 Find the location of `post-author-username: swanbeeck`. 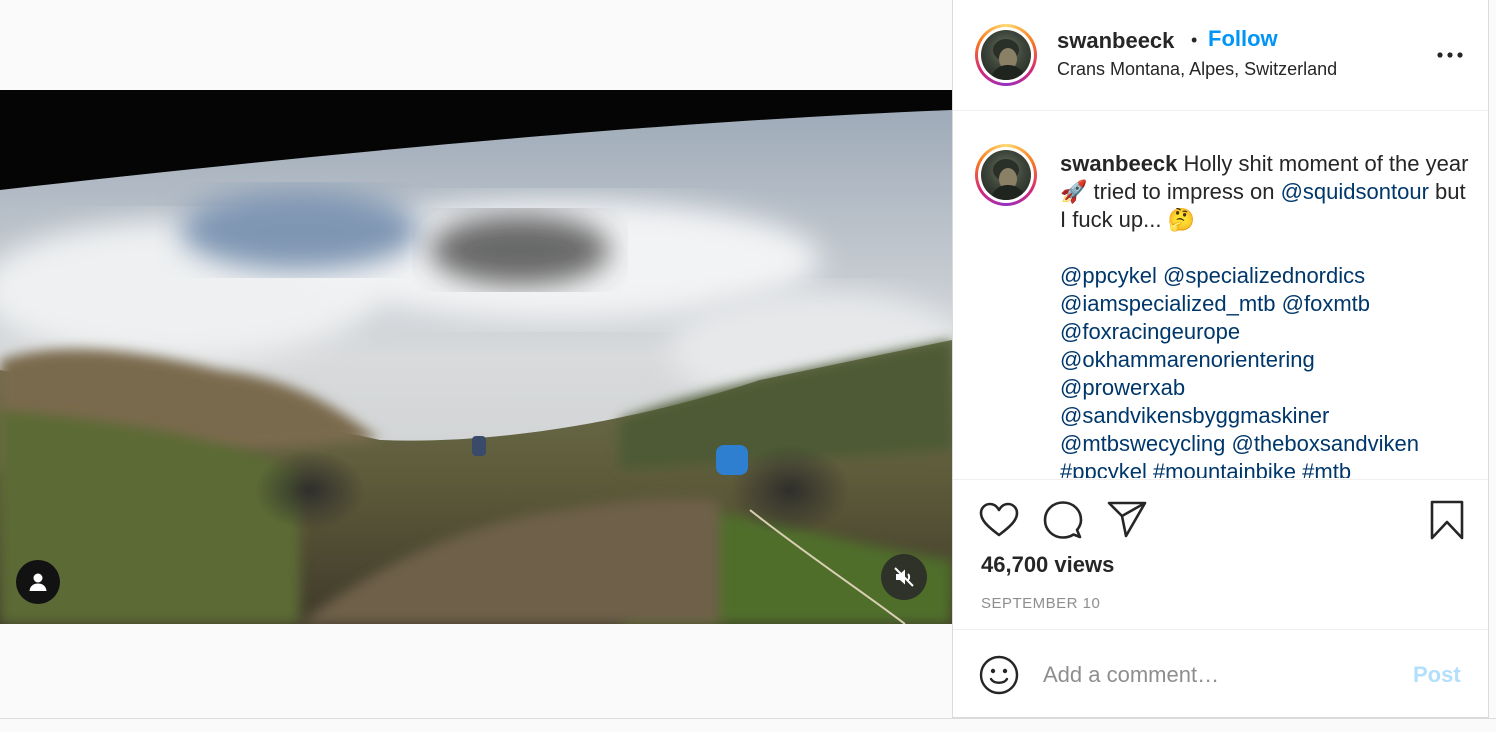

post-author-username: swanbeeck is located at coordinates (1115, 41).